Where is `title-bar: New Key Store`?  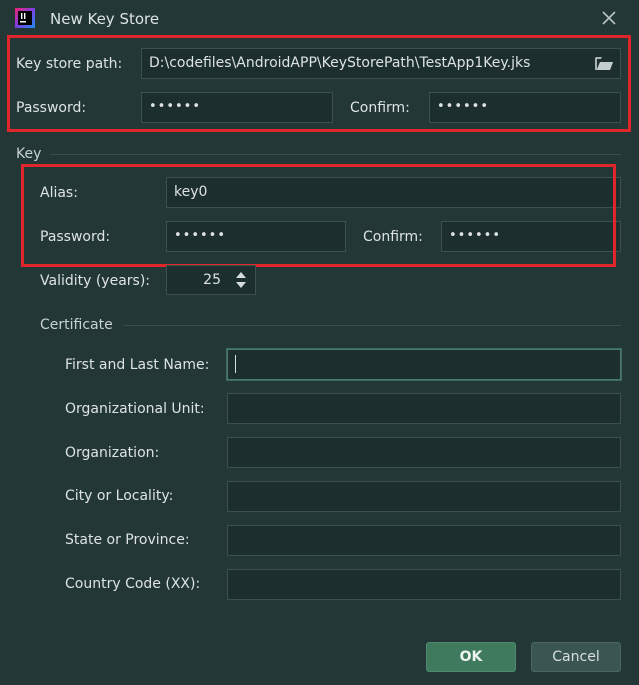 title-bar: New Key Store is located at coordinates (319, 18).